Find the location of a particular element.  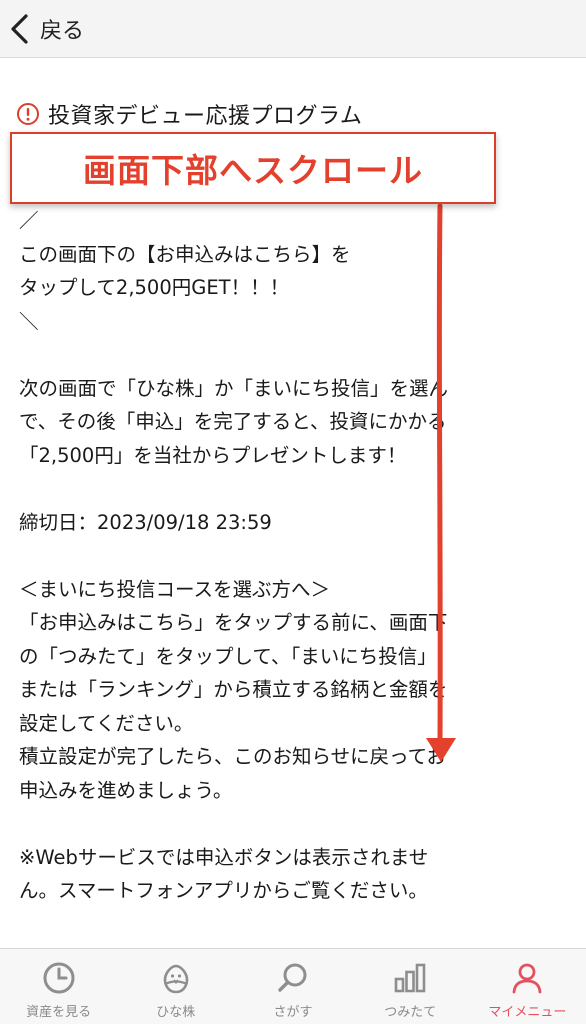

notice-title-row: 投資家デビュー応援プログラム is located at coordinates (189, 114).